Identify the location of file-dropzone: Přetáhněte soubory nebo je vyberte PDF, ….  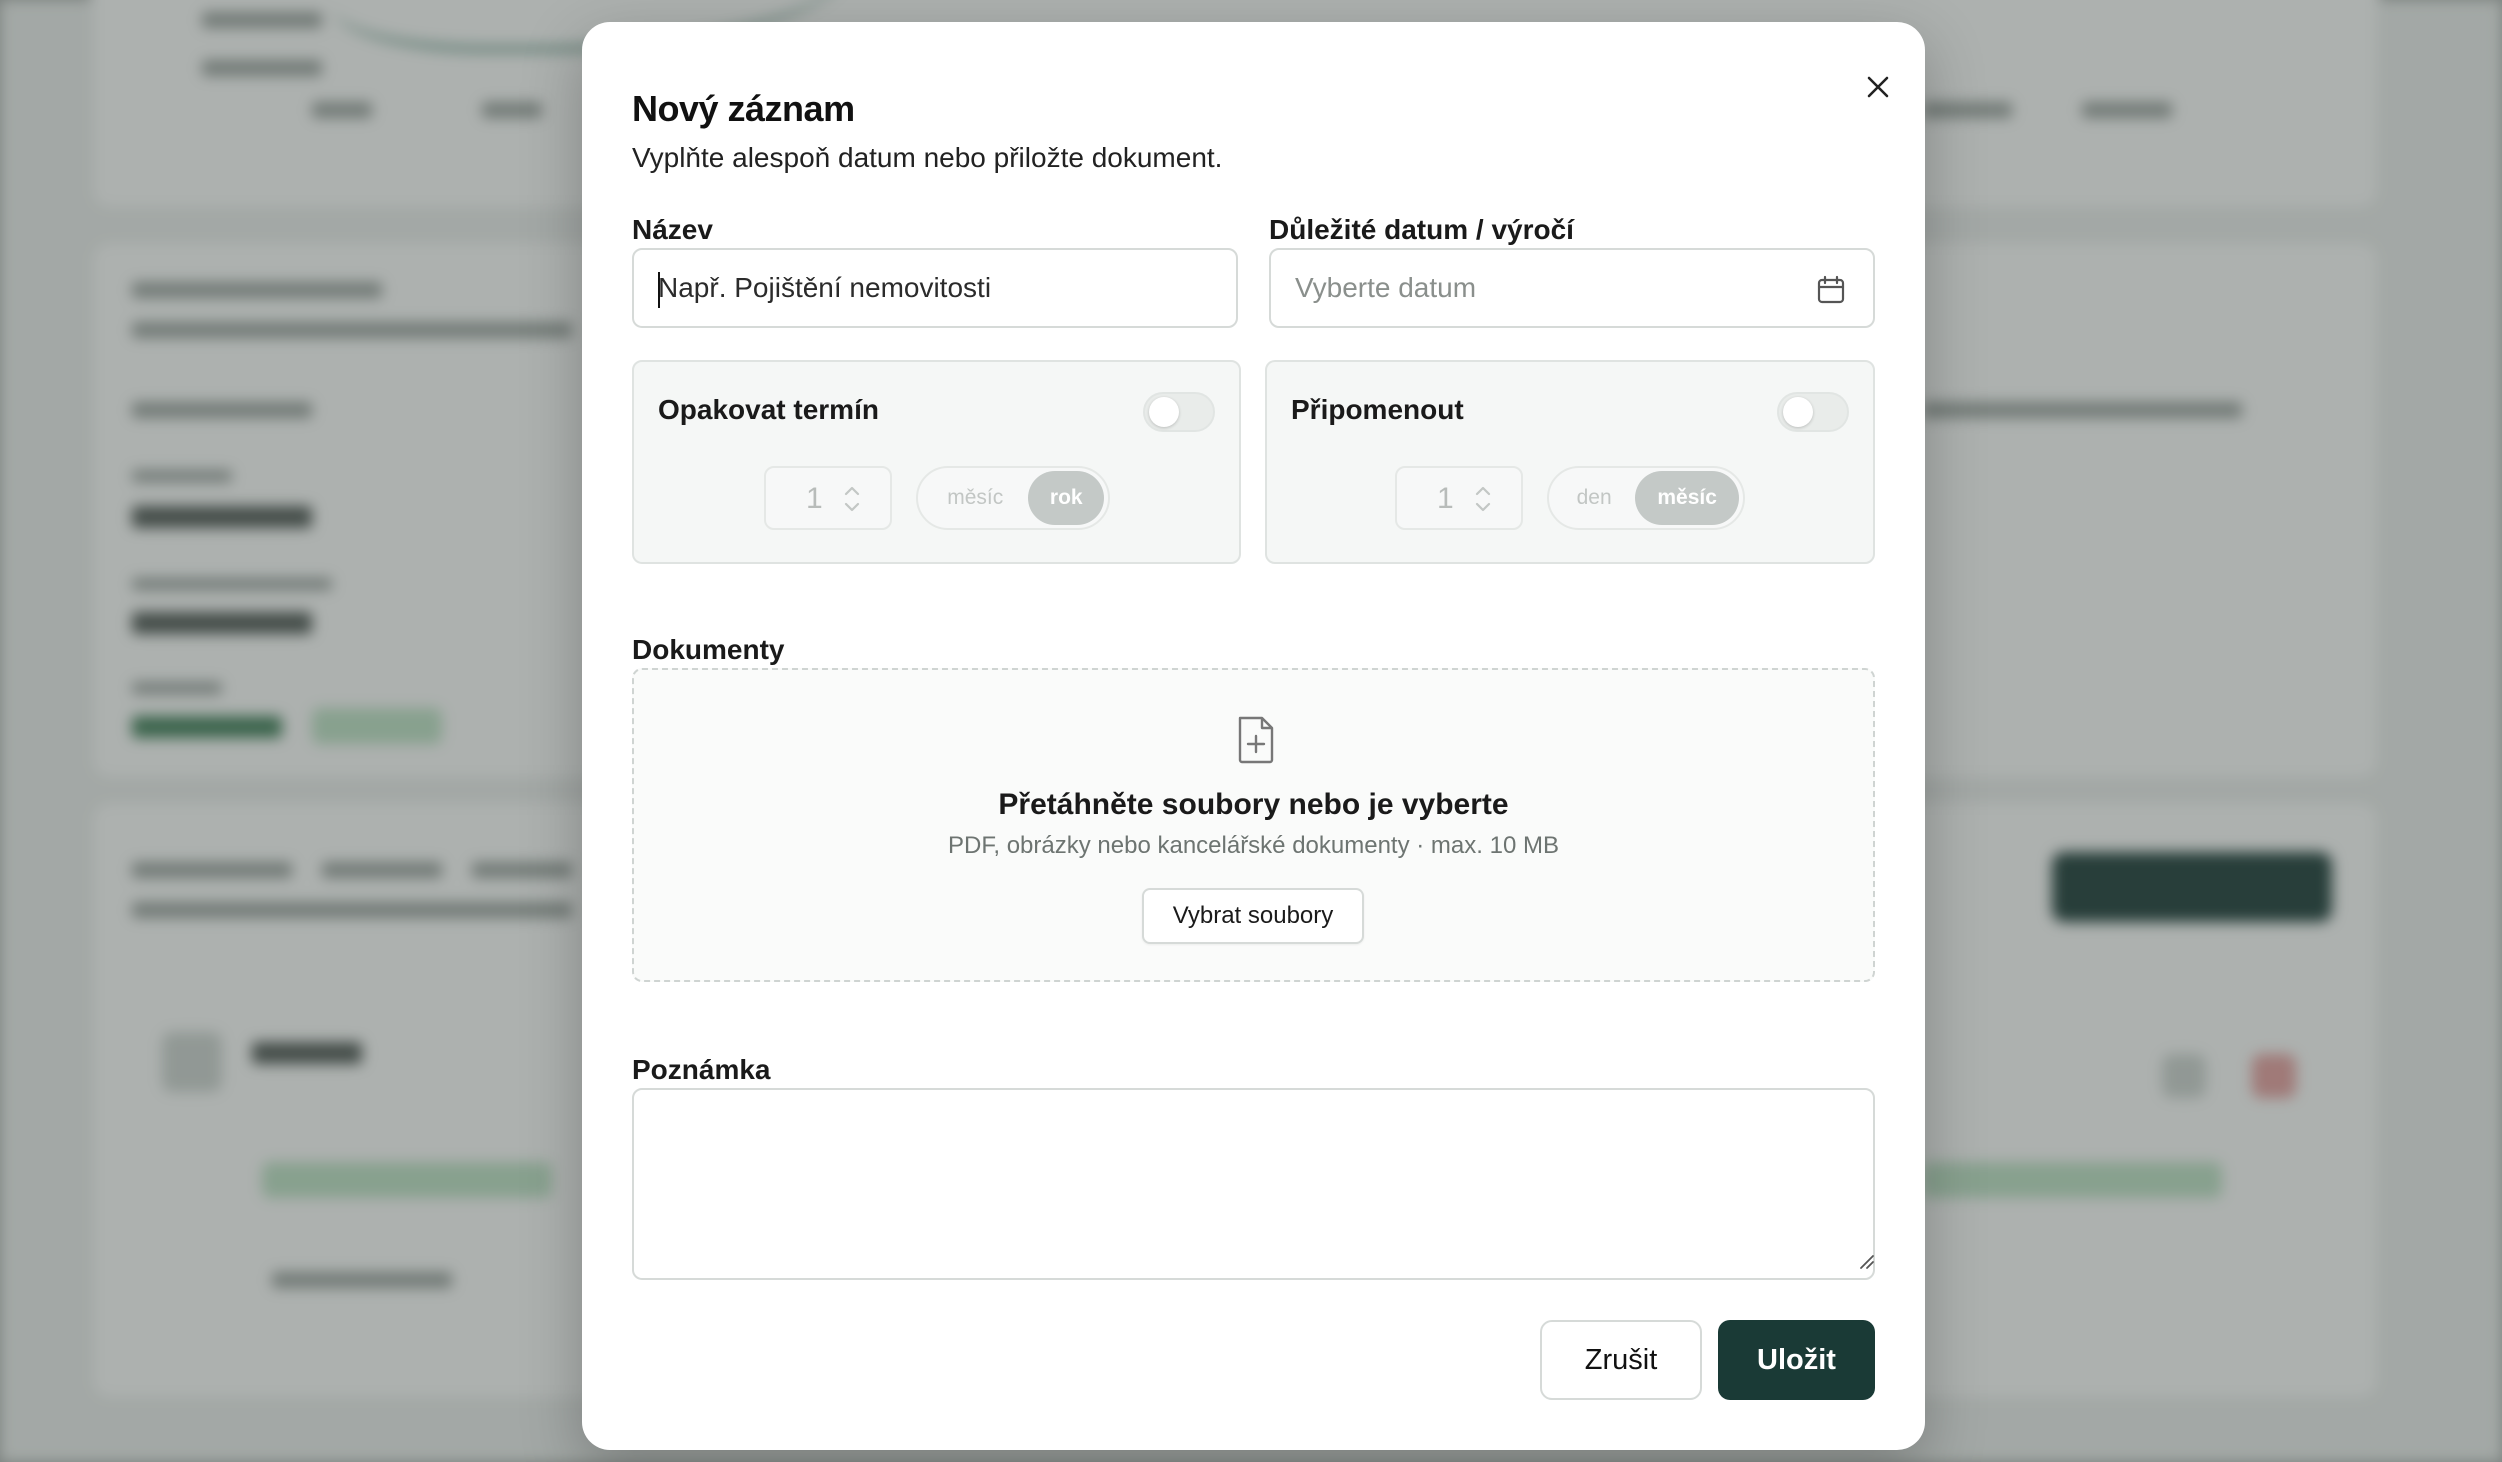
(1253, 825).